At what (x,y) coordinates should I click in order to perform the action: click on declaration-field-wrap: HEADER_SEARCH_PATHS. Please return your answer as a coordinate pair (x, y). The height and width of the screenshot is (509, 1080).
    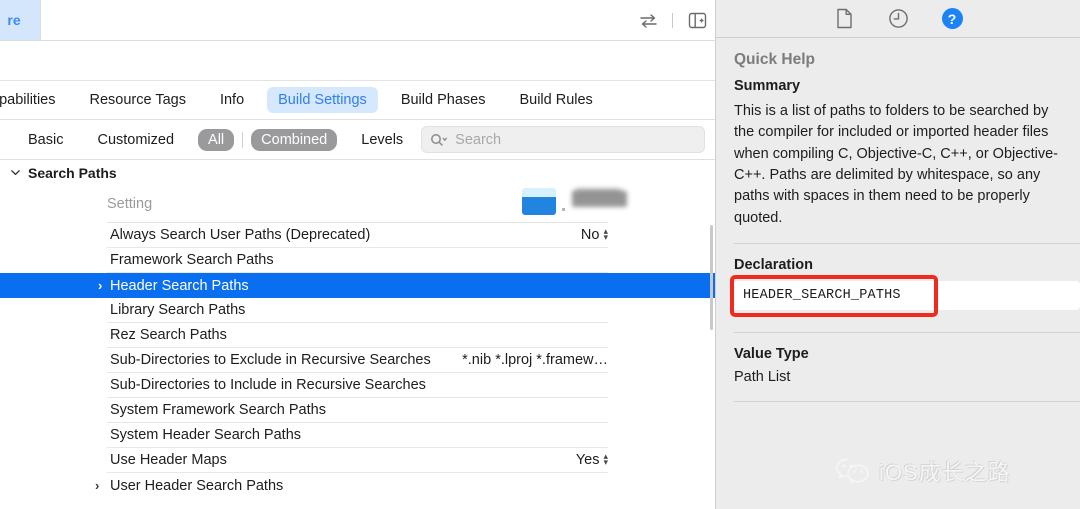
    Looking at the image, I should click on (905, 295).